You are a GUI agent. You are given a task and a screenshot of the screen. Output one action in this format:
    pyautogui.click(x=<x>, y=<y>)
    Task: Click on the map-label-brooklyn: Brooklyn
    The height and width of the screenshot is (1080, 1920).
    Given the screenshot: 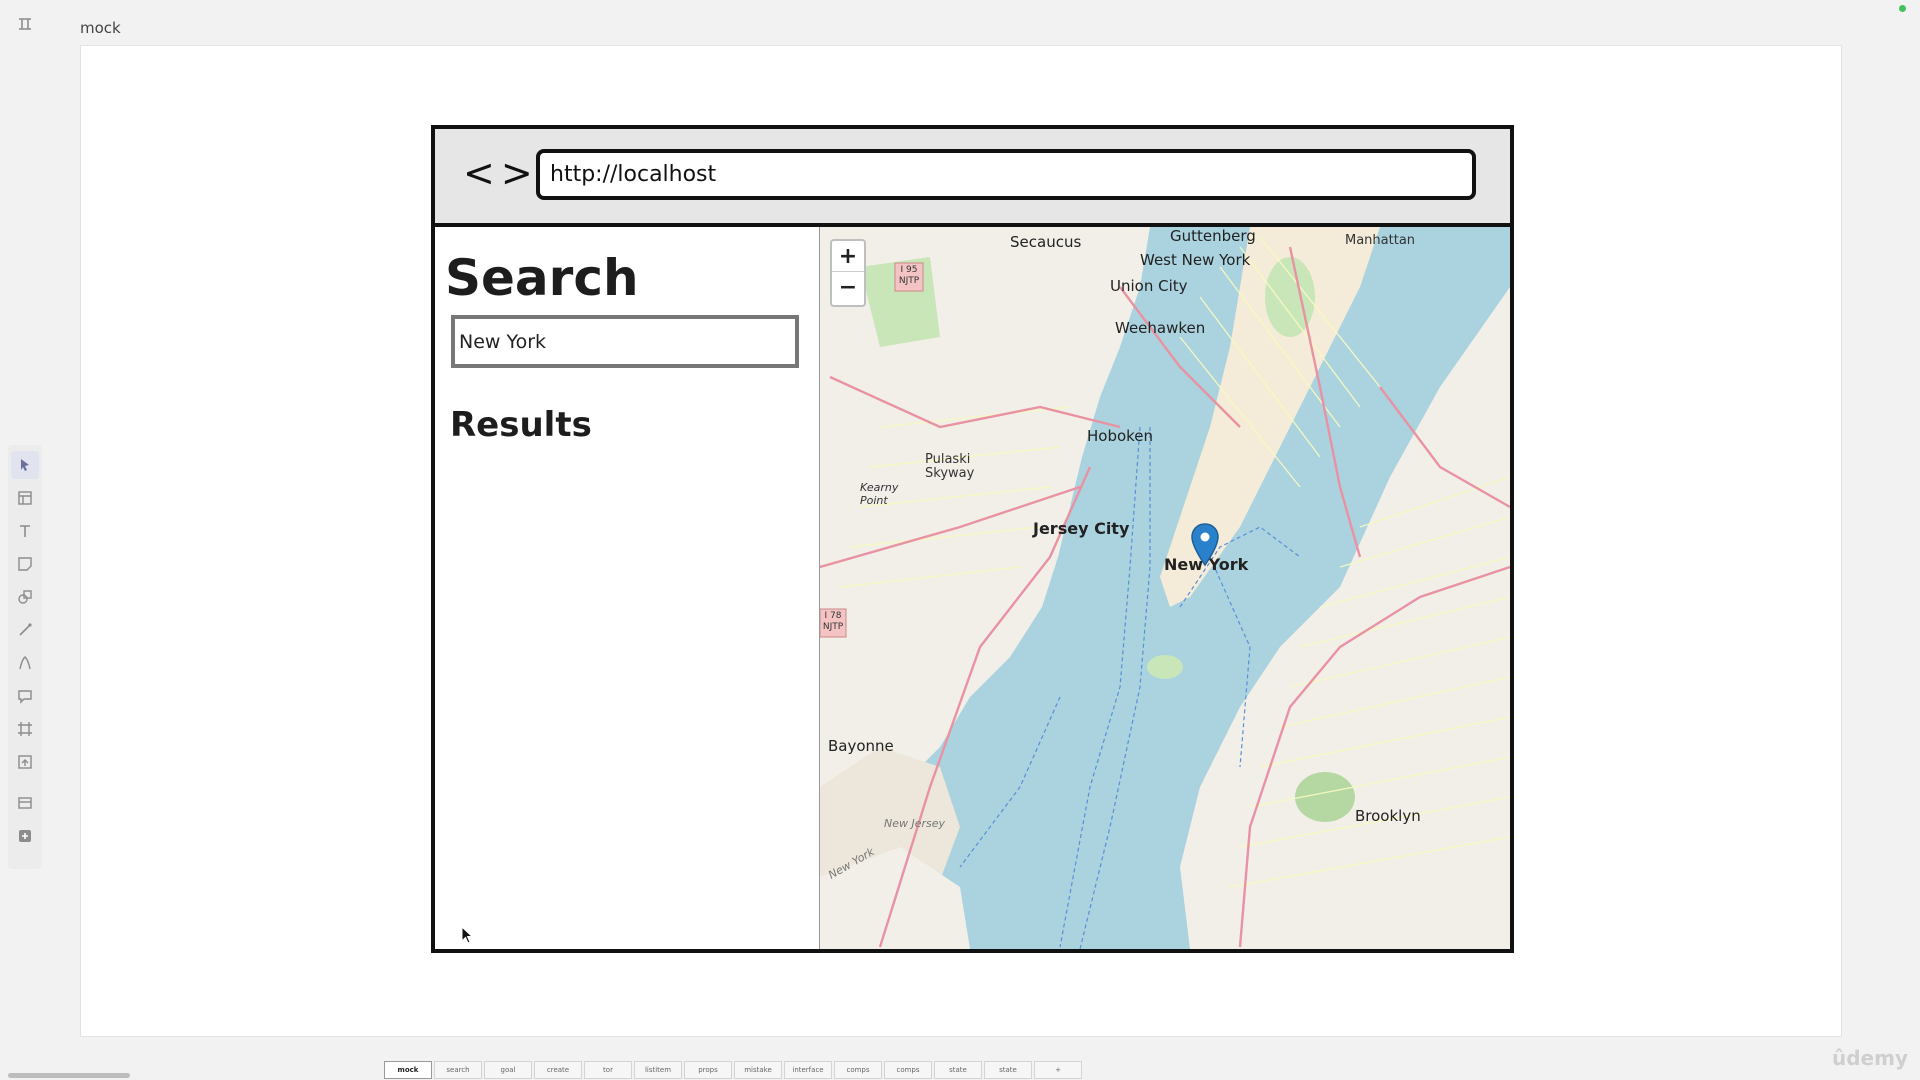 What is the action you would take?
    pyautogui.click(x=1388, y=816)
    